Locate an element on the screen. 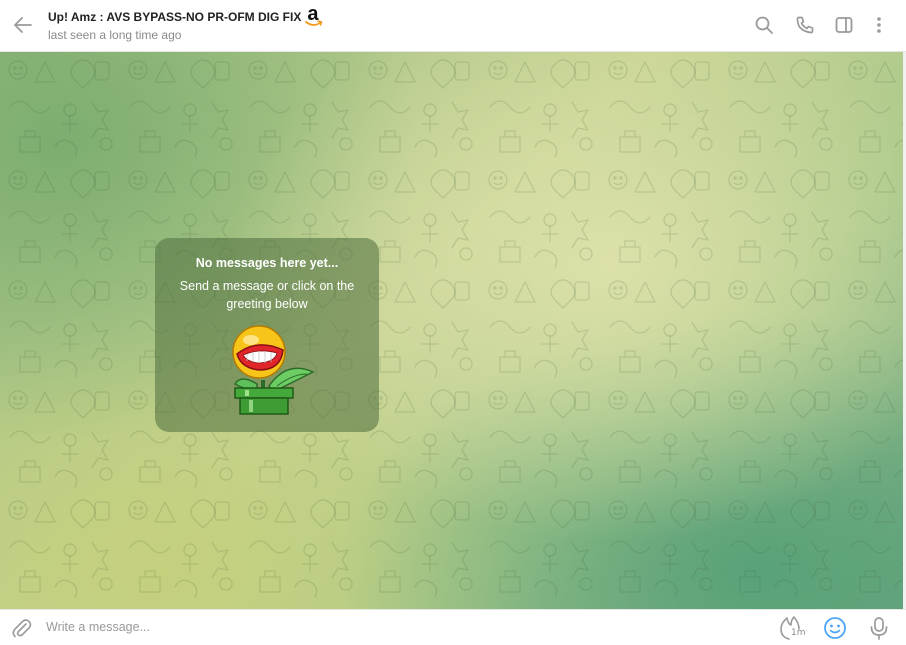  call-button is located at coordinates (805, 25).